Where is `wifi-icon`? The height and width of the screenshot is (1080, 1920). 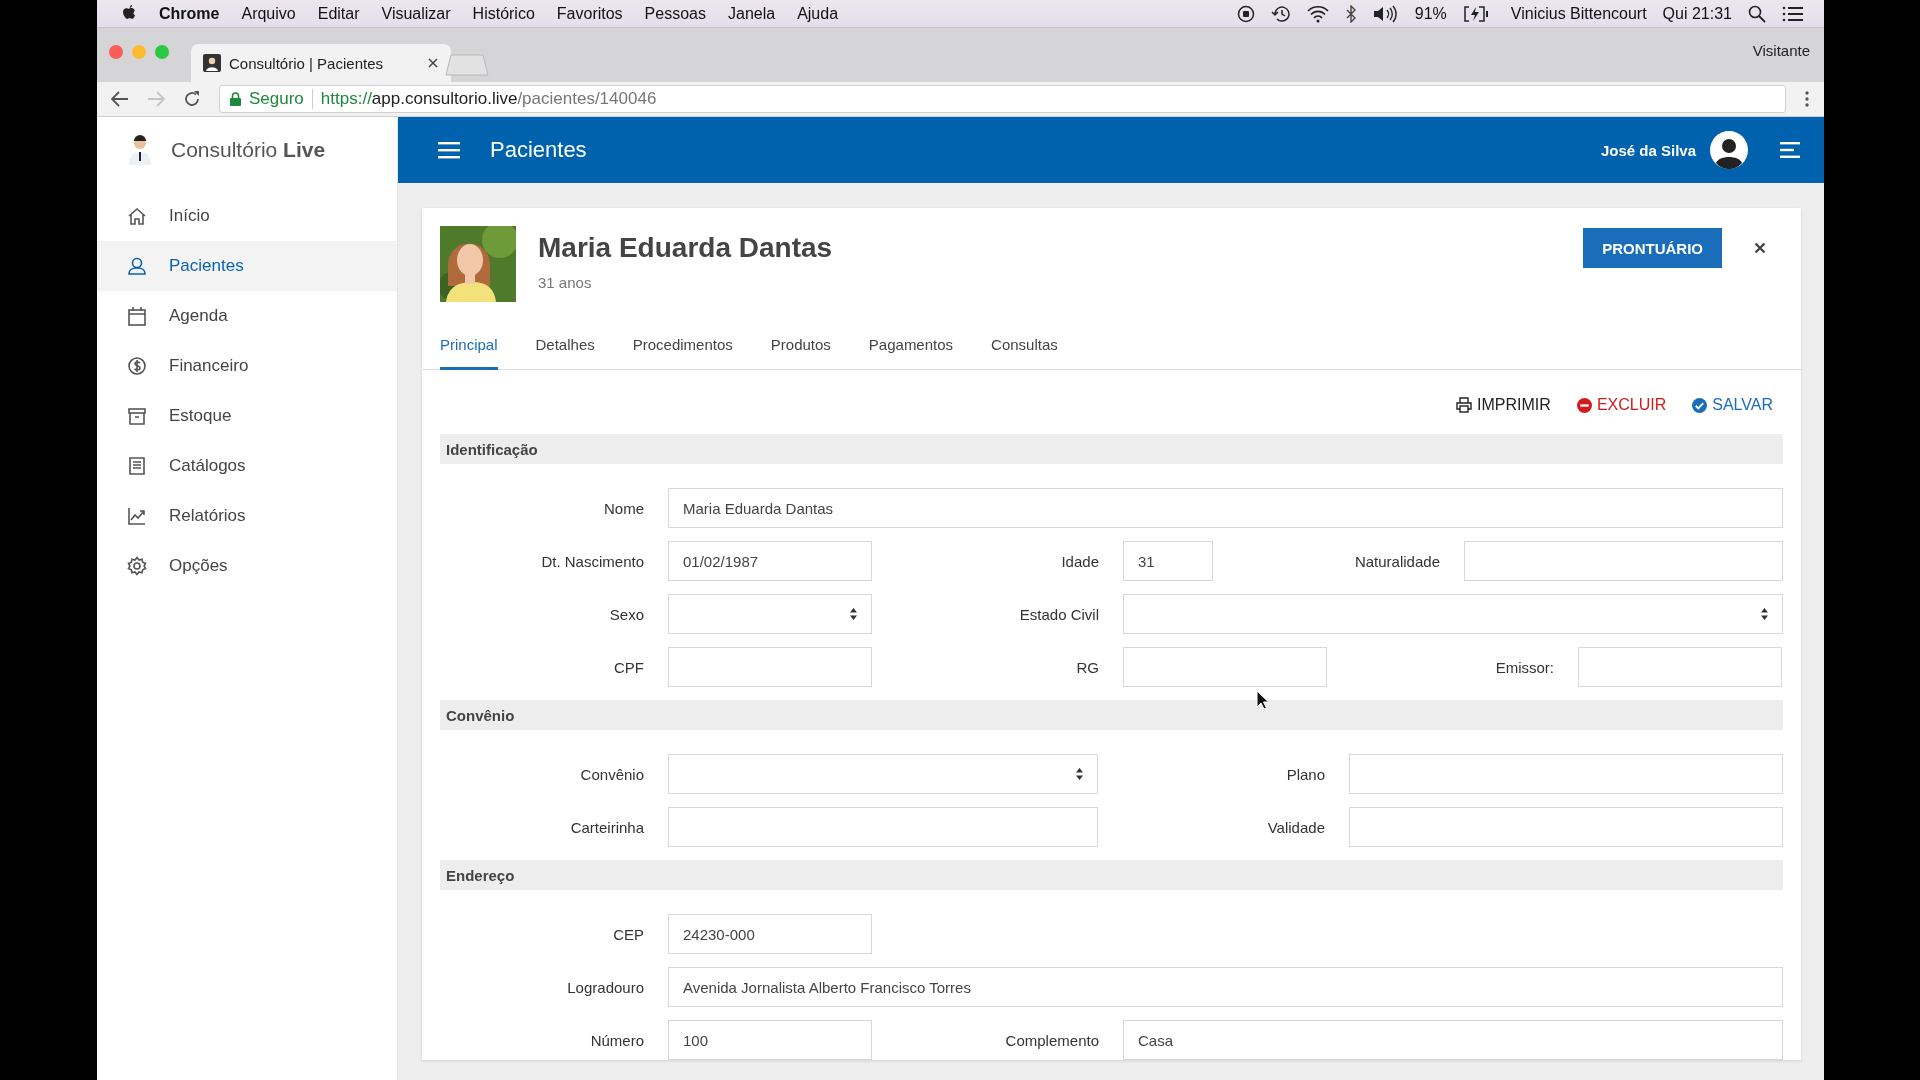
wifi-icon is located at coordinates (1317, 13).